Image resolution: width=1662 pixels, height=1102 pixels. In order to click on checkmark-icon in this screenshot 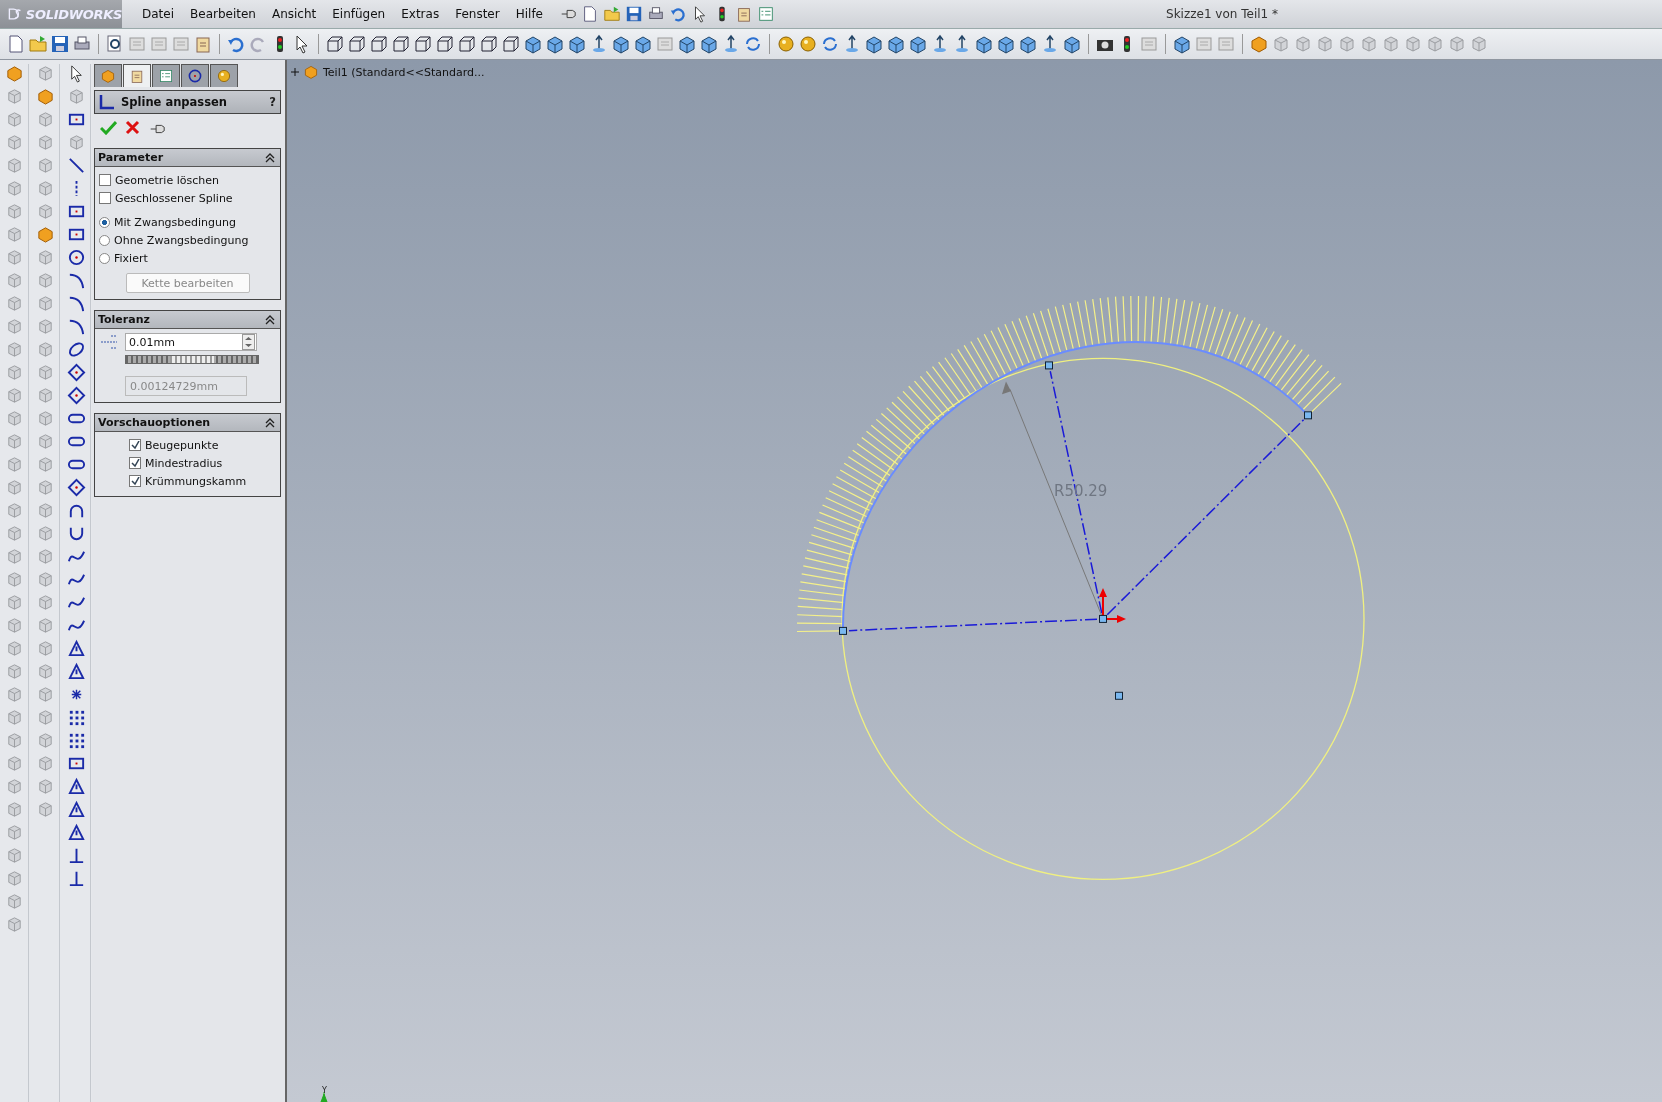, I will do `click(108, 127)`.